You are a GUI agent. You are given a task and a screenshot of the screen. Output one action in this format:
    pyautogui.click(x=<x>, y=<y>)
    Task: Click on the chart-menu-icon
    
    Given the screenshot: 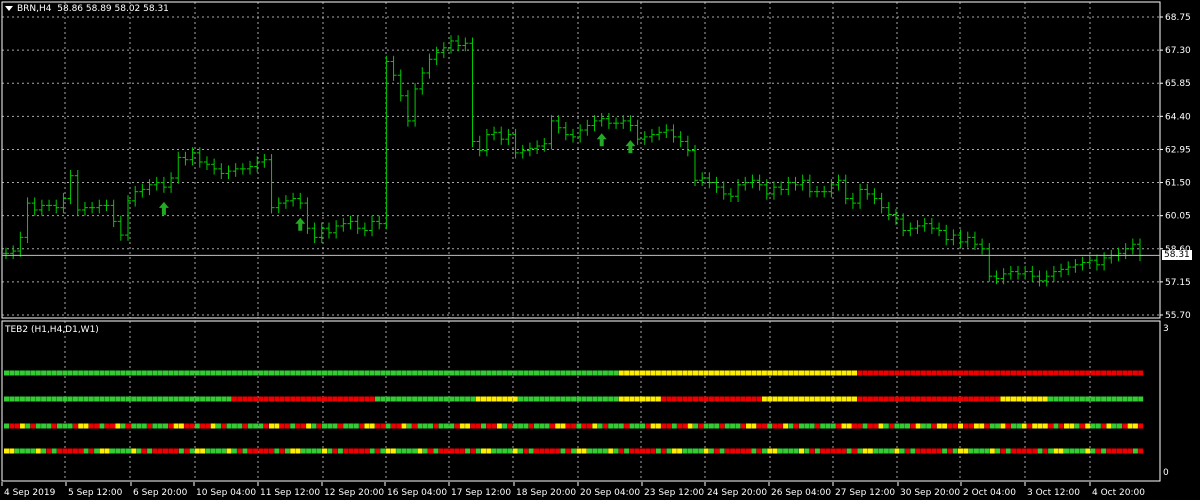 What is the action you would take?
    pyautogui.click(x=9, y=8)
    